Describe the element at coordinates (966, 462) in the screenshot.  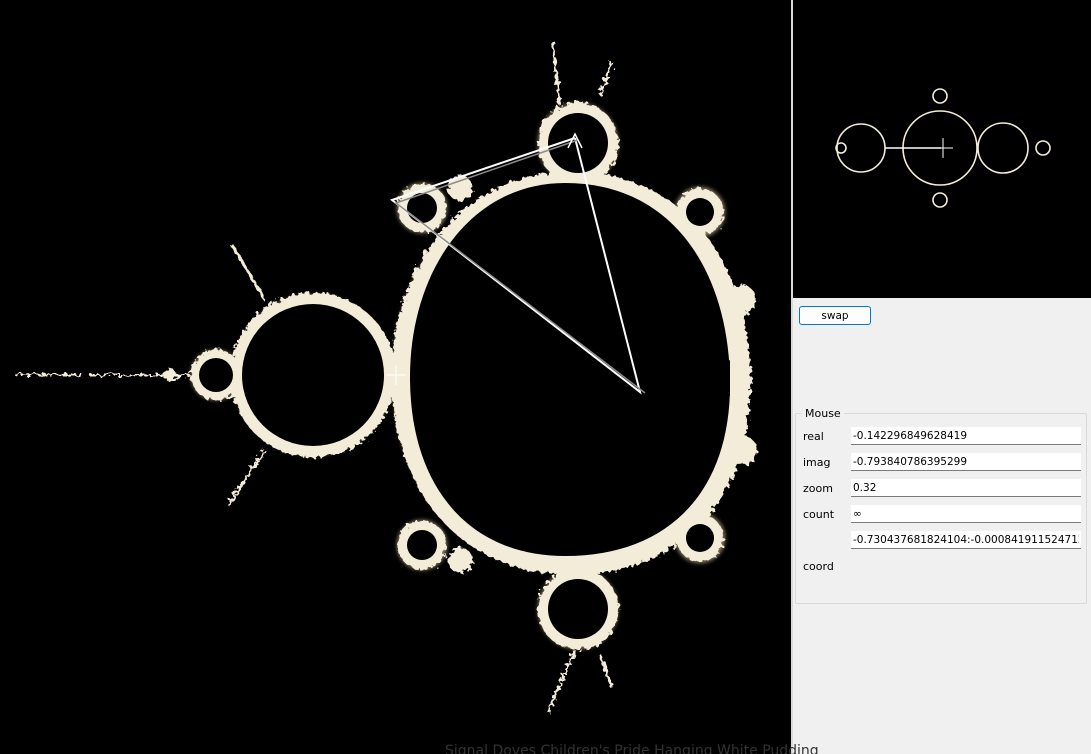
I see `imag-field` at that location.